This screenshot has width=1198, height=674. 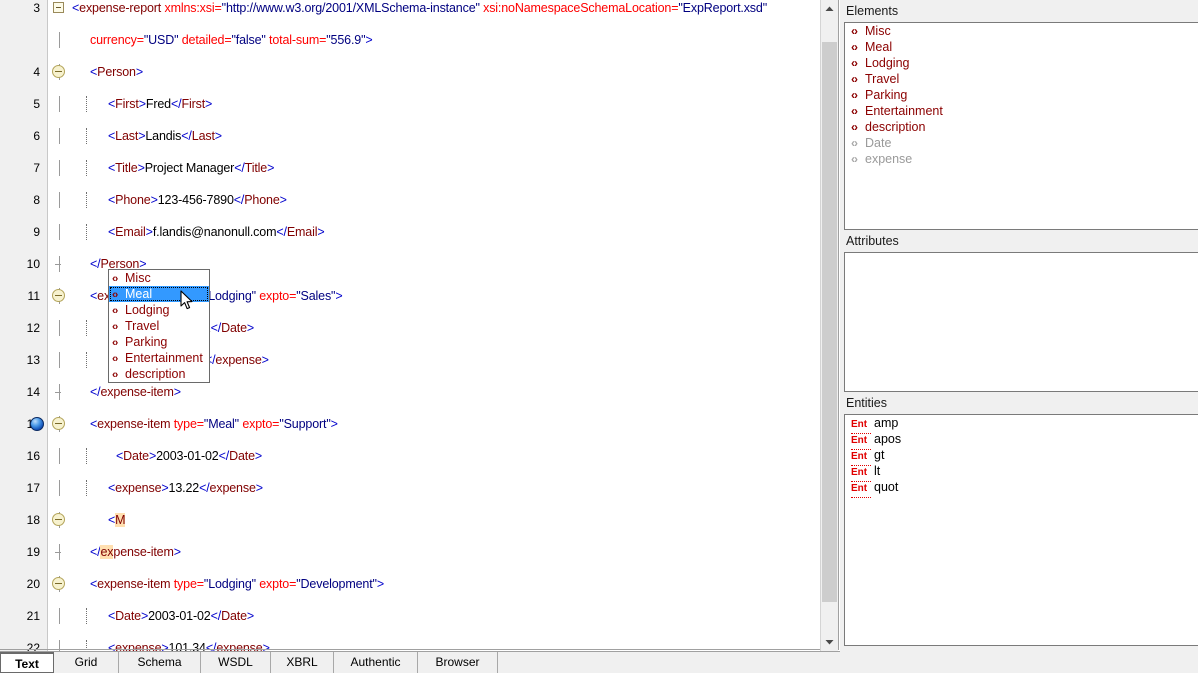 I want to click on tab-schema: Schema, so click(x=160, y=662).